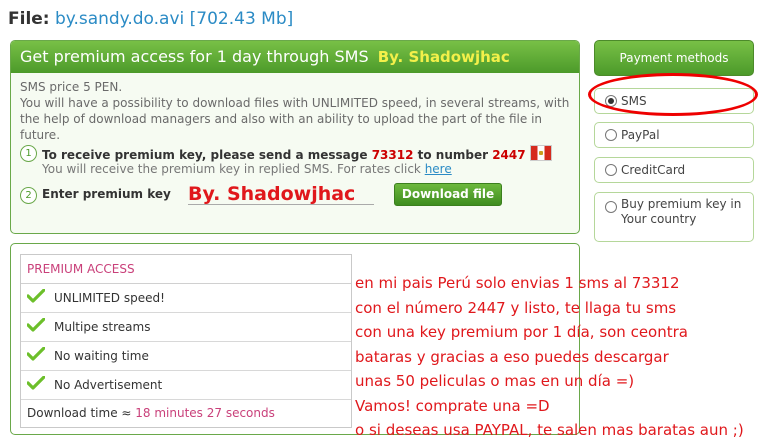  What do you see at coordinates (453, 155) in the screenshot?
I see `step-one-text-middle: to number` at bounding box center [453, 155].